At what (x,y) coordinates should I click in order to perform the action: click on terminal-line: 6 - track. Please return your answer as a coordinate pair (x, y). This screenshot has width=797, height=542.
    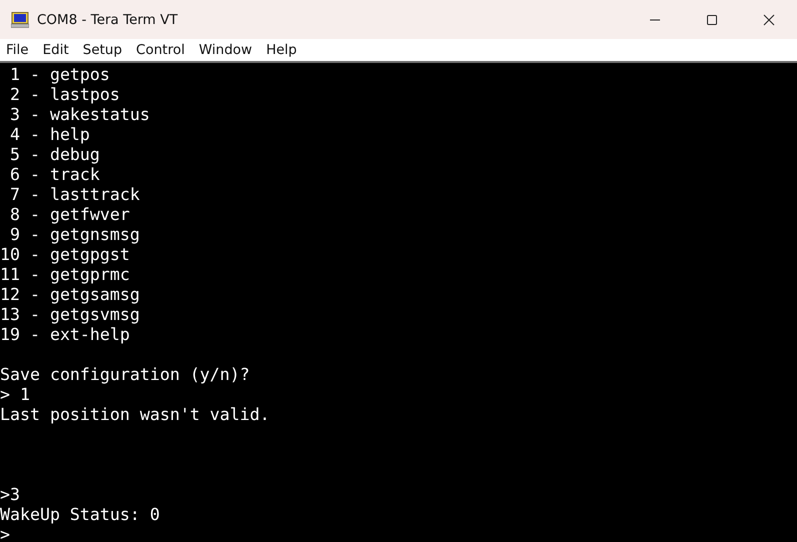
    Looking at the image, I should click on (54, 175).